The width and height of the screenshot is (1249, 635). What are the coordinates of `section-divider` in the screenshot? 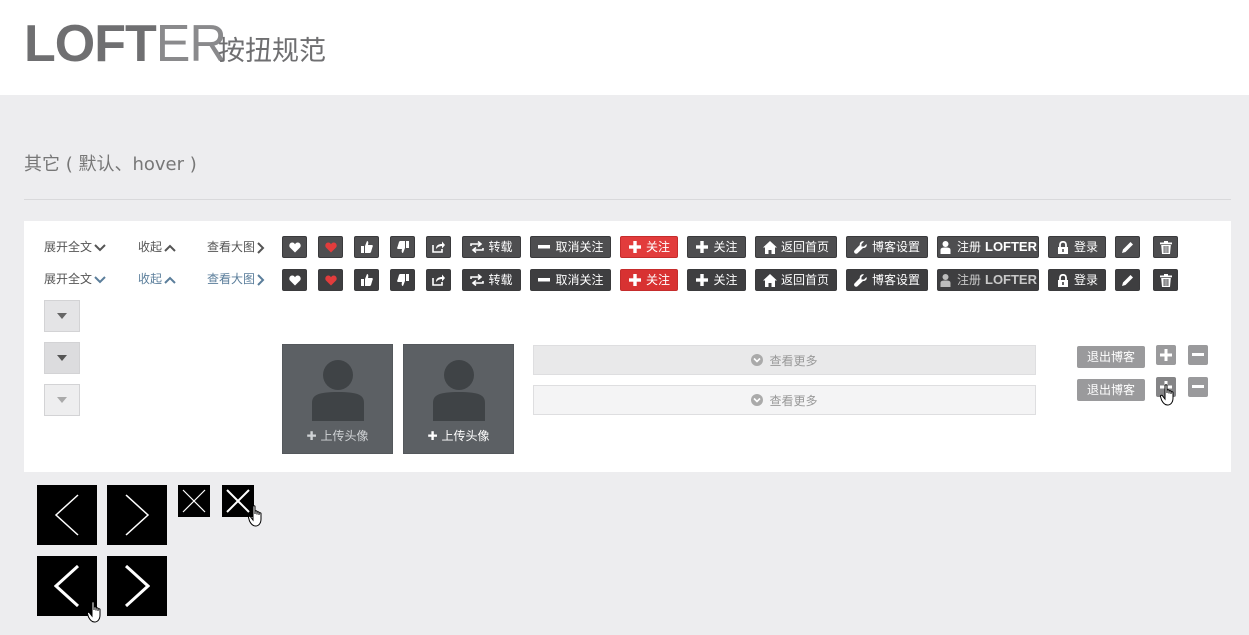 It's located at (627, 199).